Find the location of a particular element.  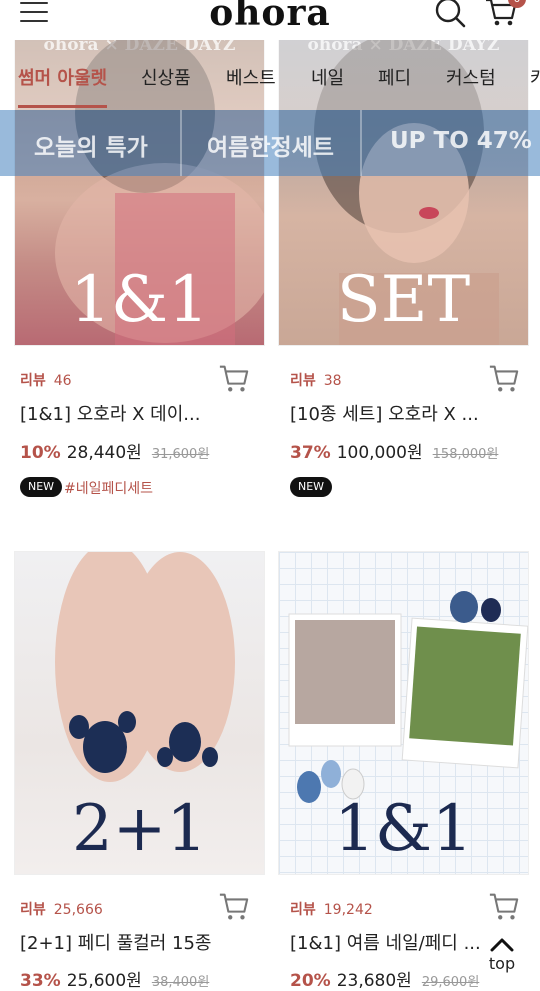

review-count: 38 is located at coordinates (332, 381).